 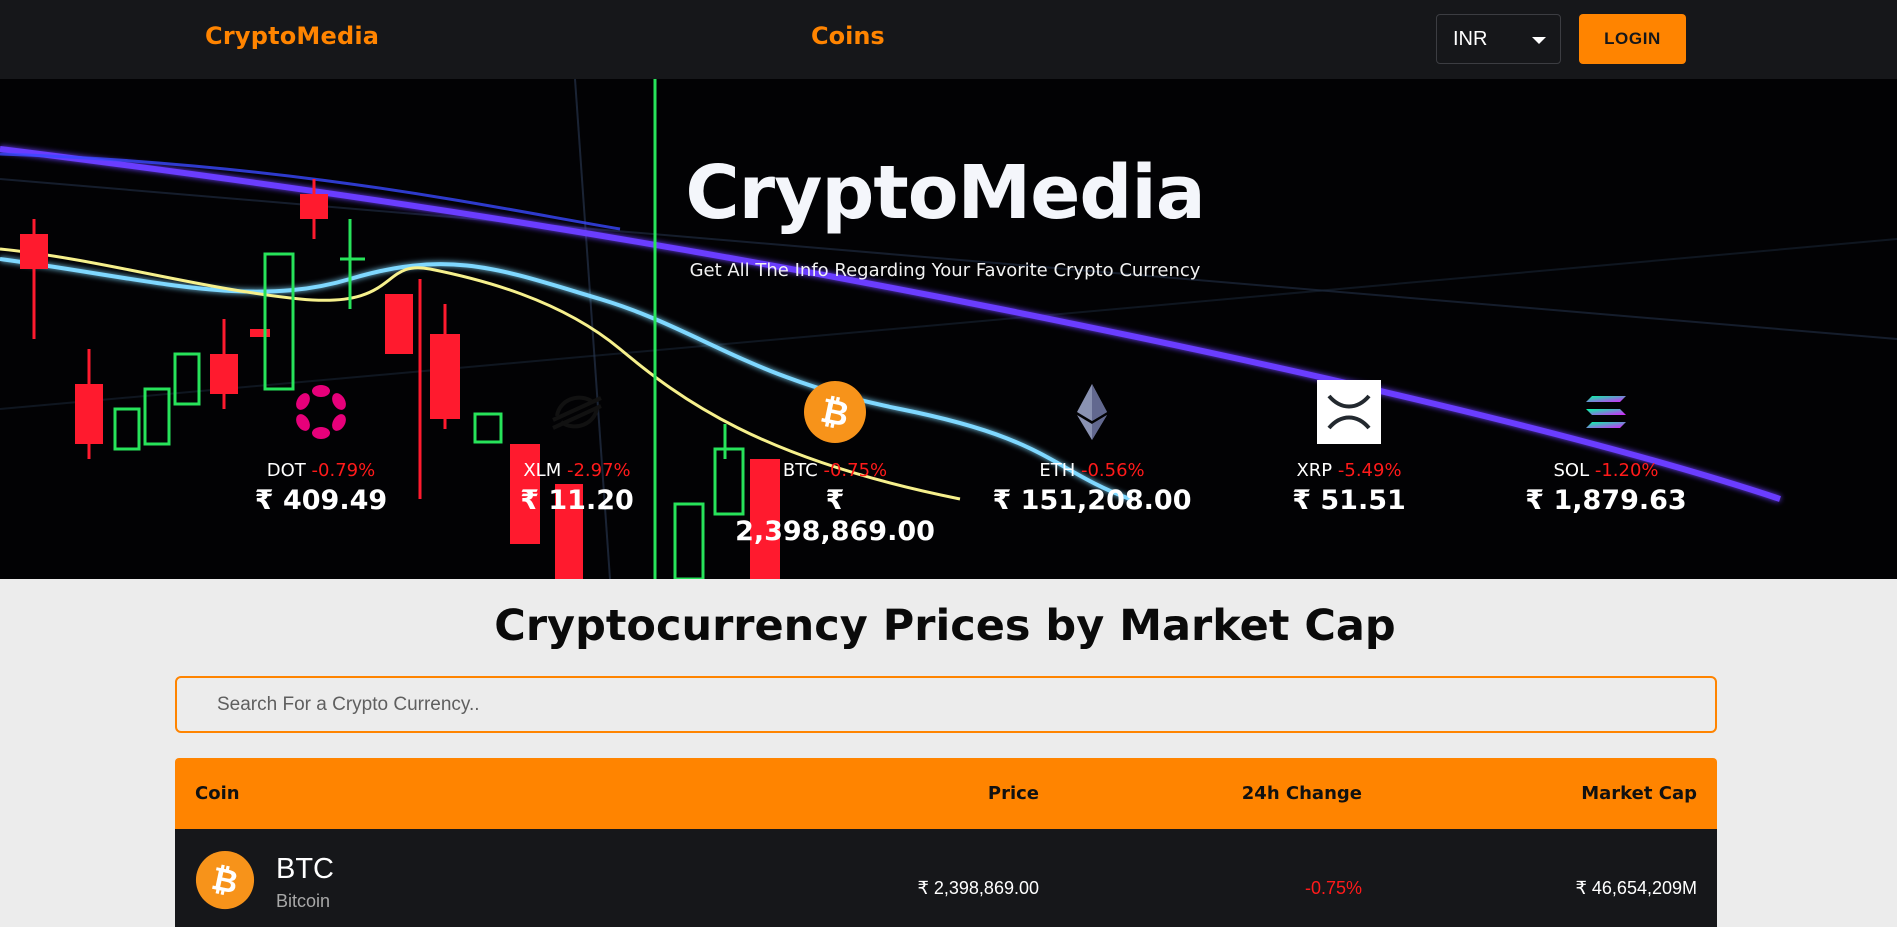 What do you see at coordinates (1632, 39) in the screenshot?
I see `login-button: LOGIN` at bounding box center [1632, 39].